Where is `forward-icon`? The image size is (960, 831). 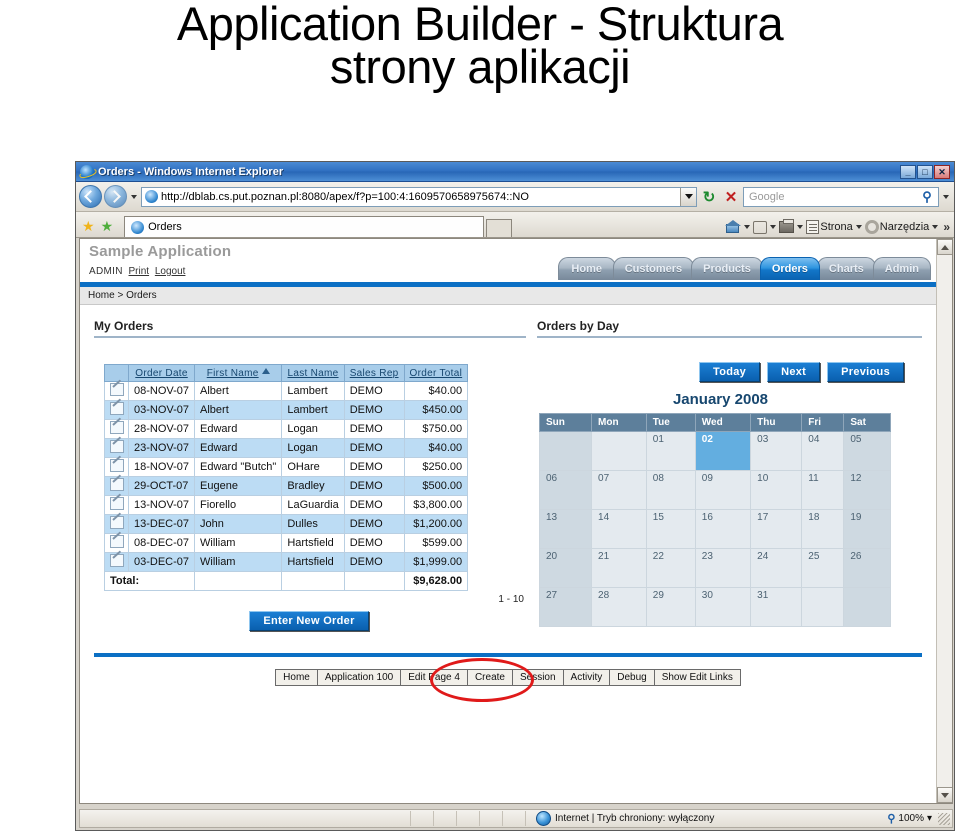
forward-icon is located at coordinates (115, 196).